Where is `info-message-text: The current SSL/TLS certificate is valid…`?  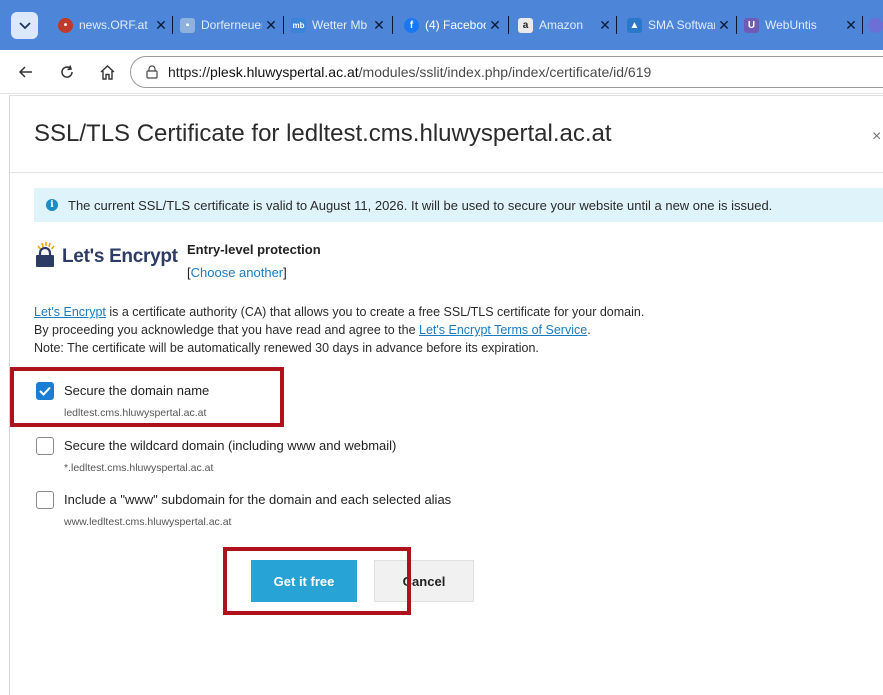 info-message-text: The current SSL/TLS certificate is valid… is located at coordinates (420, 205).